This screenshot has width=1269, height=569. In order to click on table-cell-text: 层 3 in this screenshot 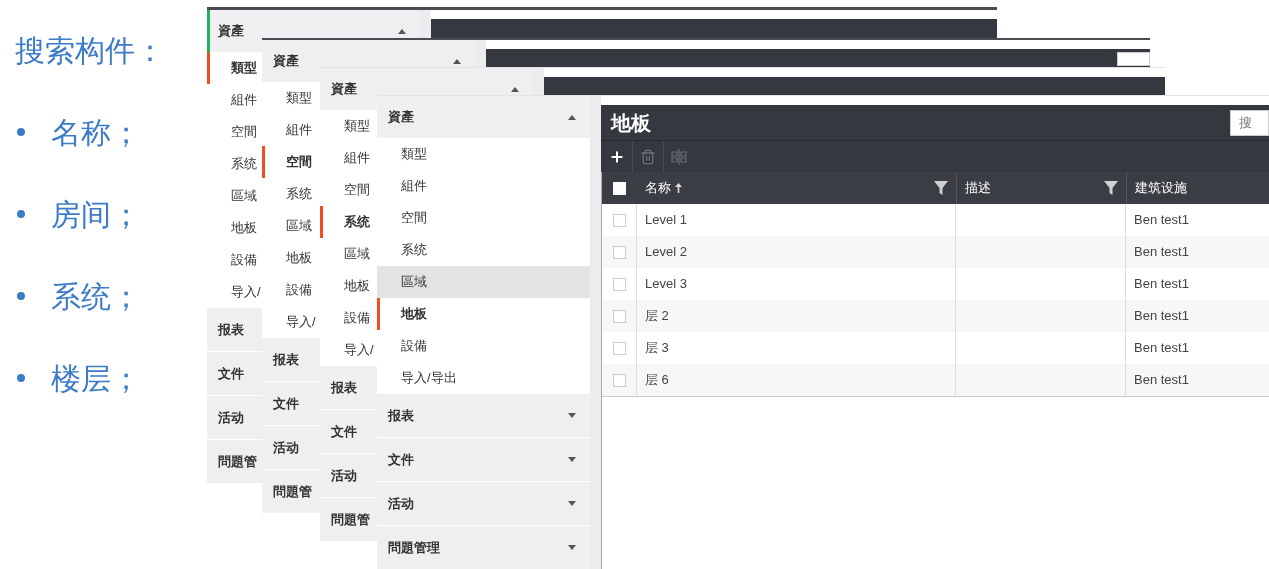, I will do `click(657, 348)`.